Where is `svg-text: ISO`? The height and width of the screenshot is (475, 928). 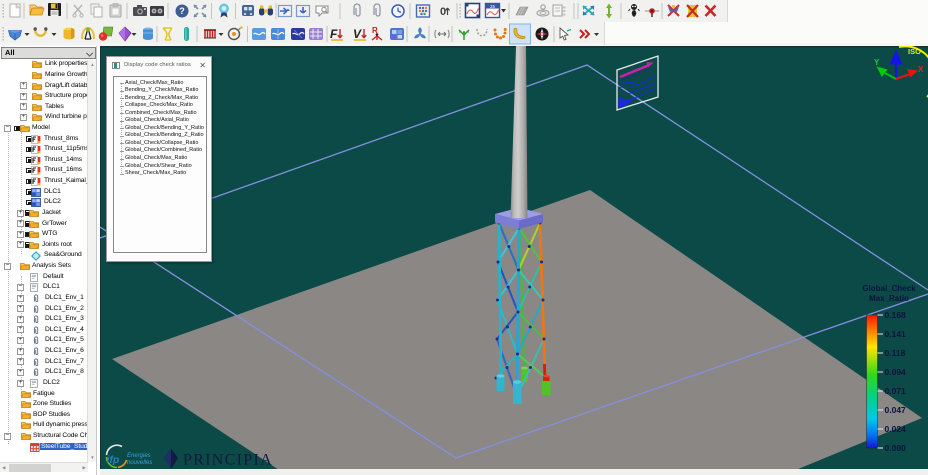 svg-text: ISO is located at coordinates (914, 51).